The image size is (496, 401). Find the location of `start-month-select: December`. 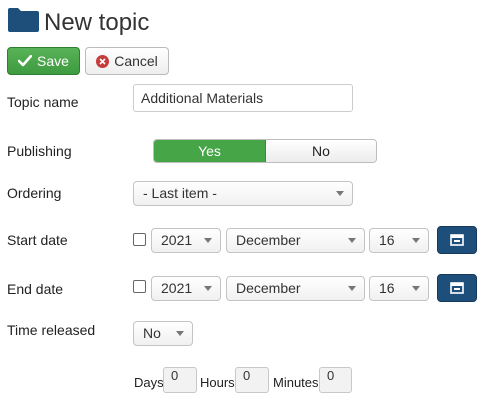

start-month-select: December is located at coordinates (295, 240).